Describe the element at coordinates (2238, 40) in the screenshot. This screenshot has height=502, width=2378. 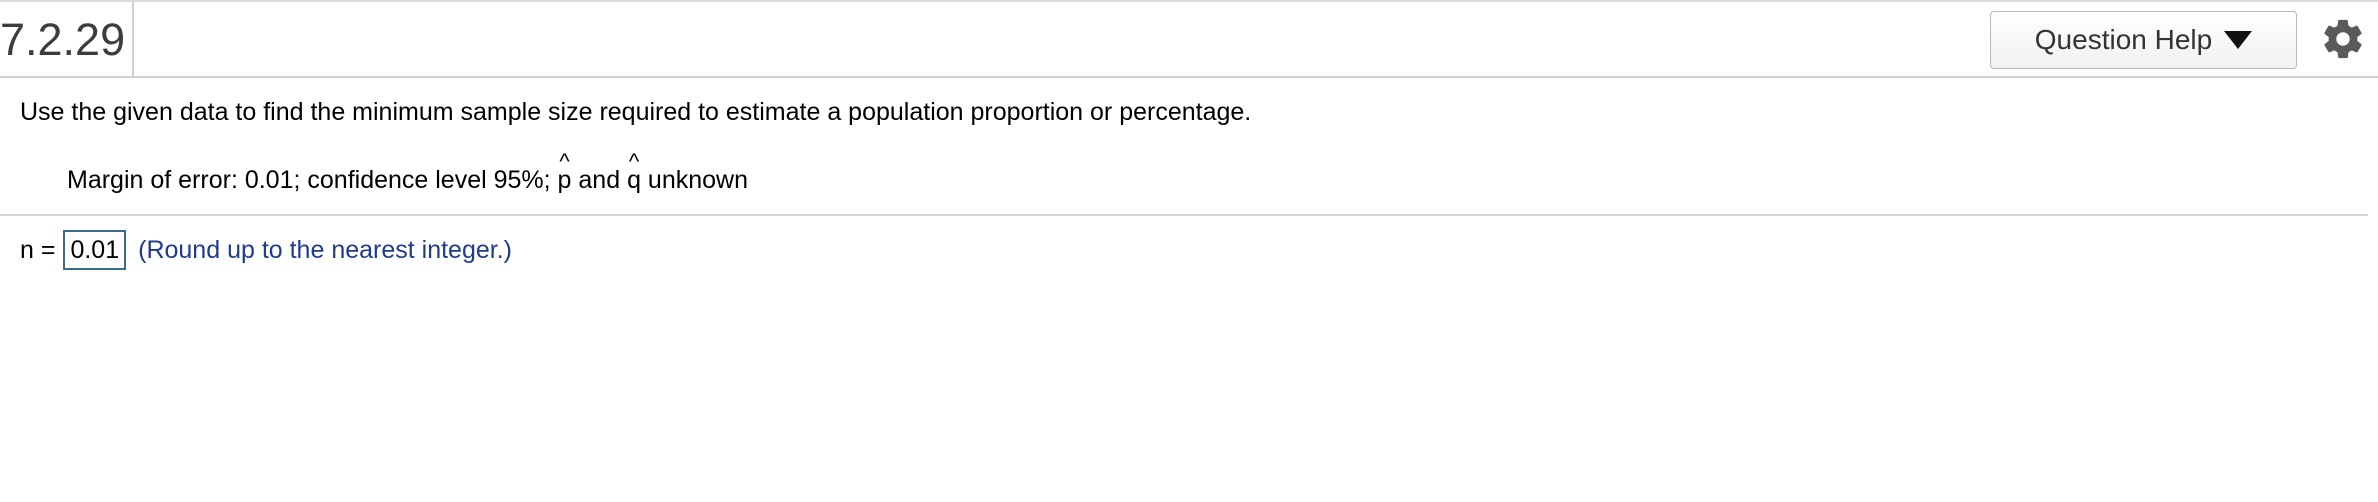
I see `triangle-down-icon` at that location.